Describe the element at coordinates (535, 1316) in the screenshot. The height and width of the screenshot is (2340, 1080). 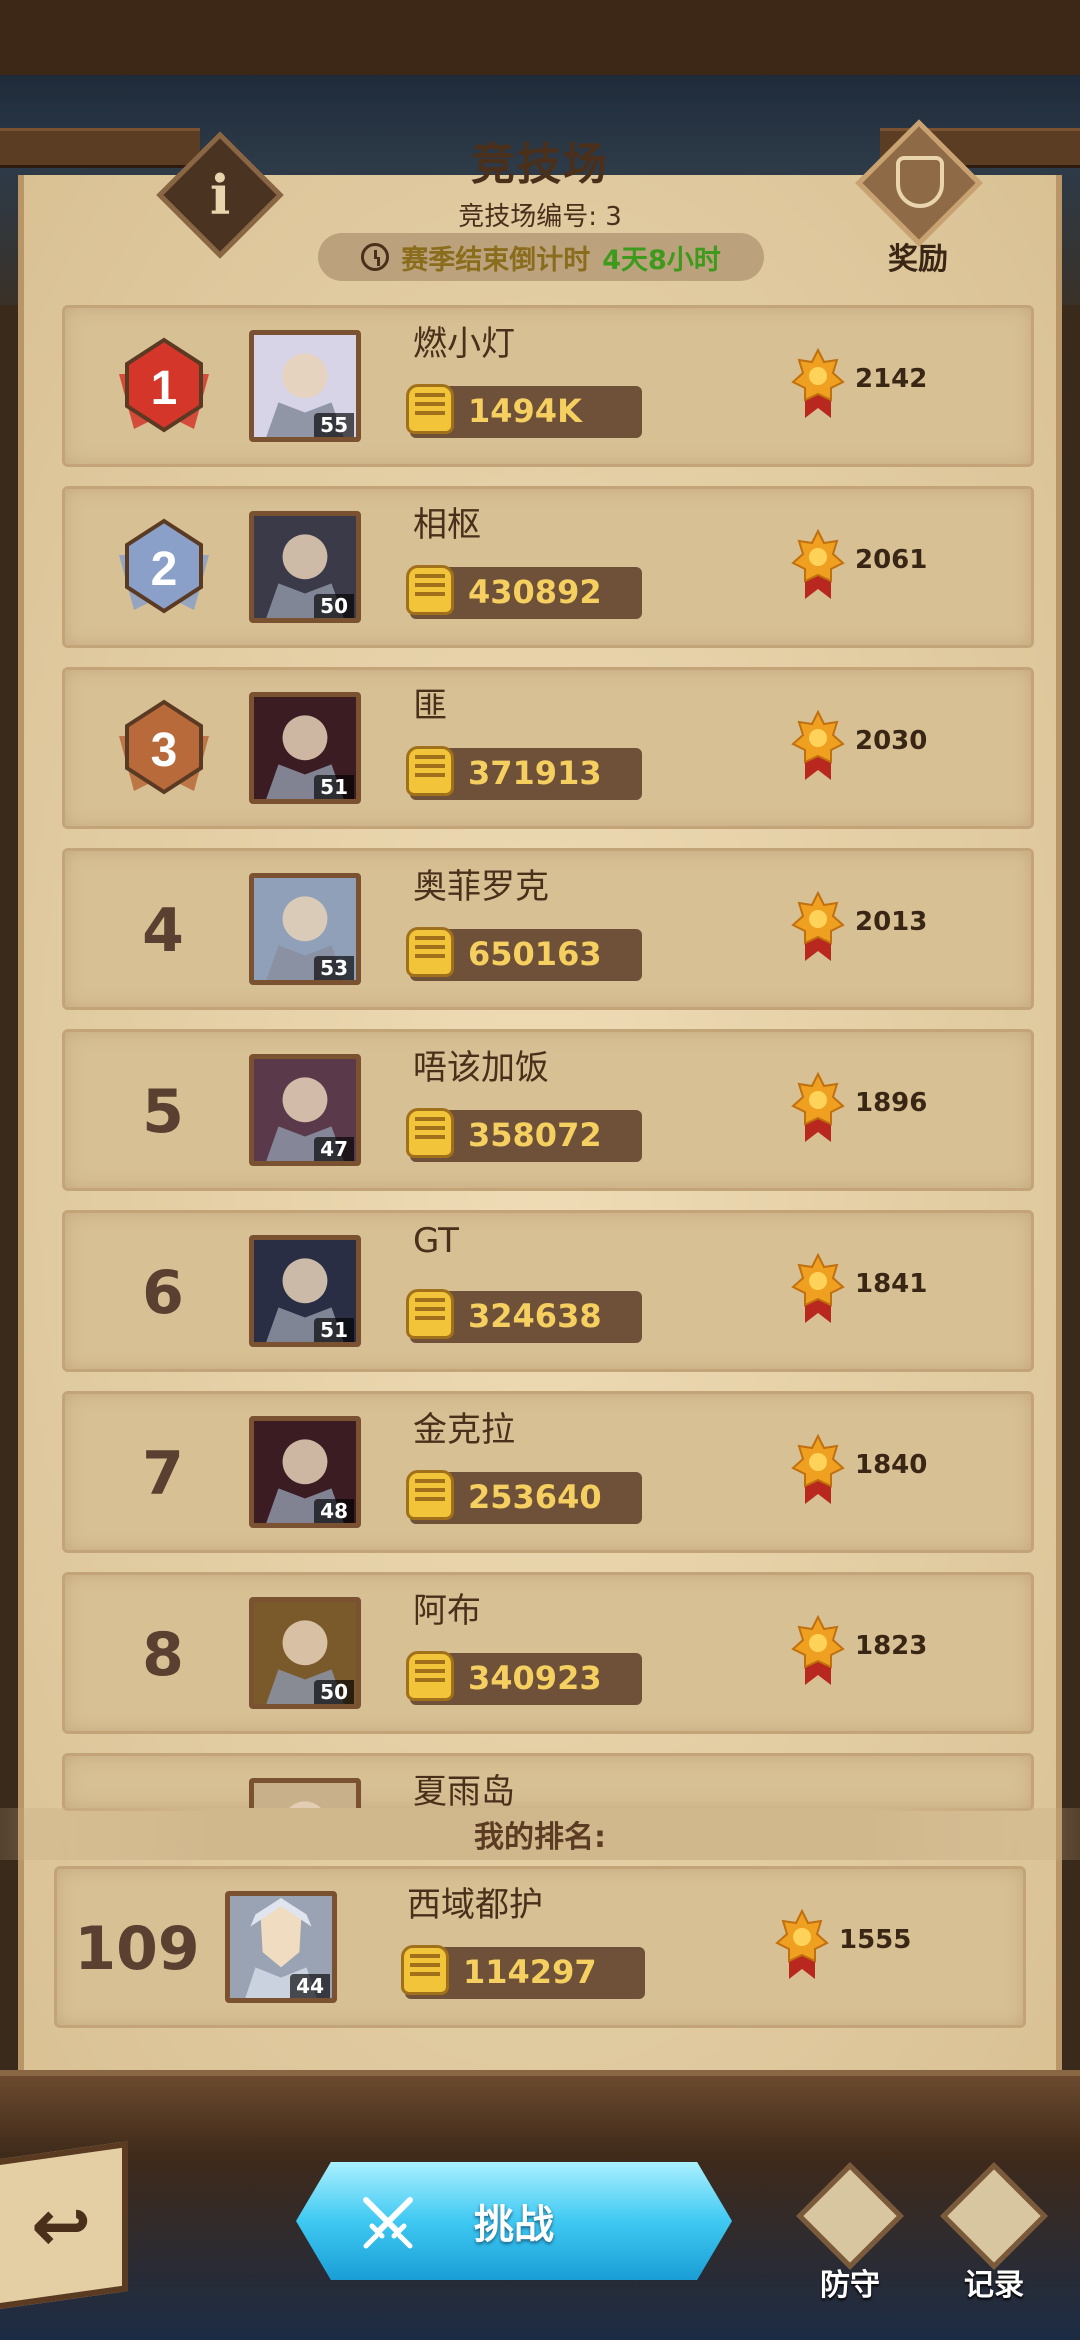
I see `power-value: 324638` at that location.